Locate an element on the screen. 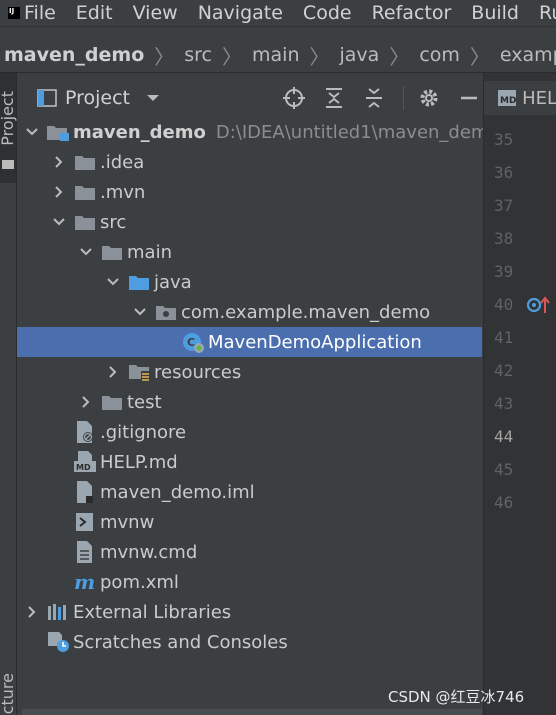  tree-item: External Libraries is located at coordinates (249, 612).